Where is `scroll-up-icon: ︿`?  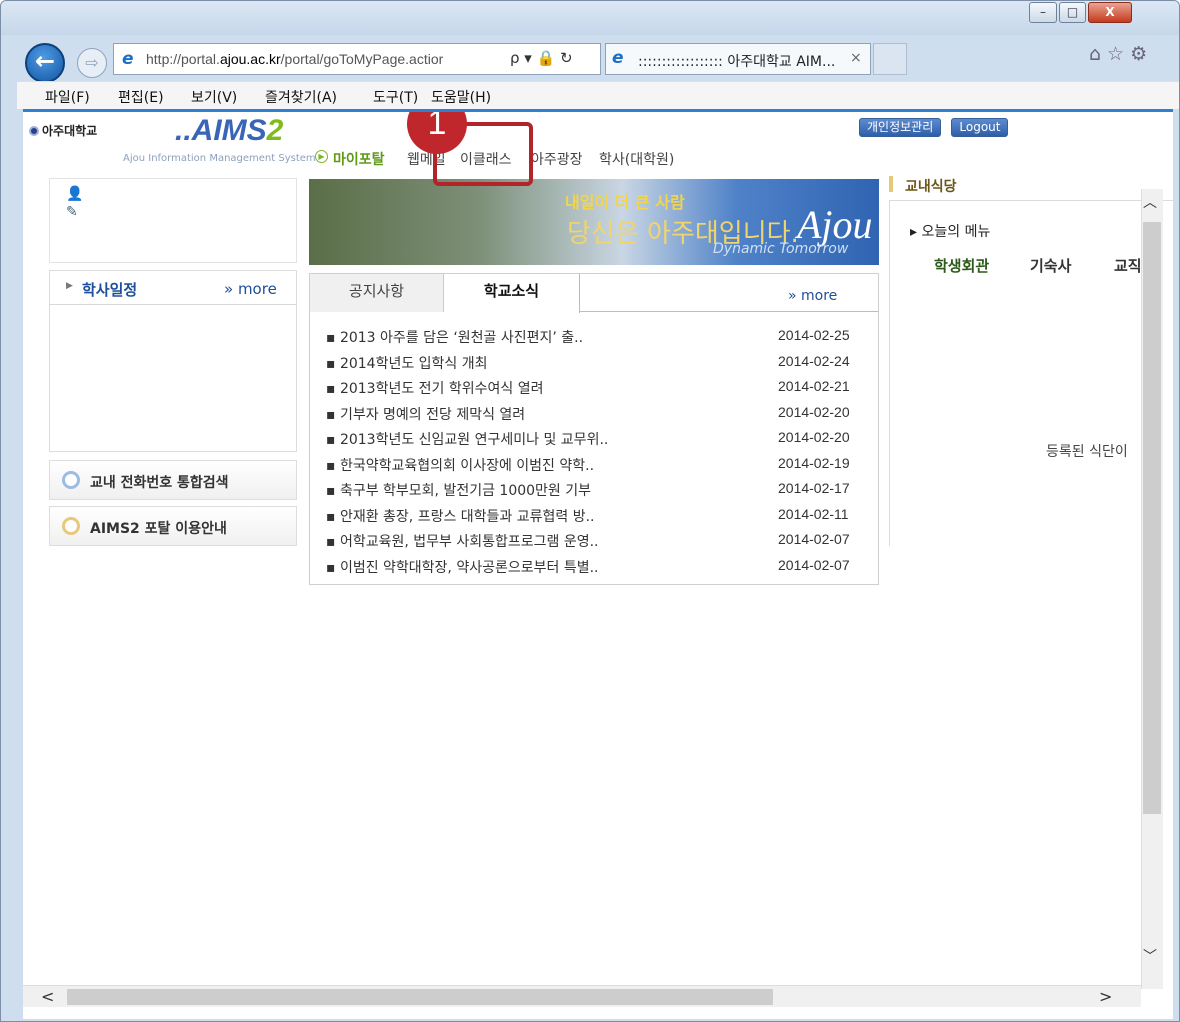
scroll-up-icon: ︿ is located at coordinates (1150, 202).